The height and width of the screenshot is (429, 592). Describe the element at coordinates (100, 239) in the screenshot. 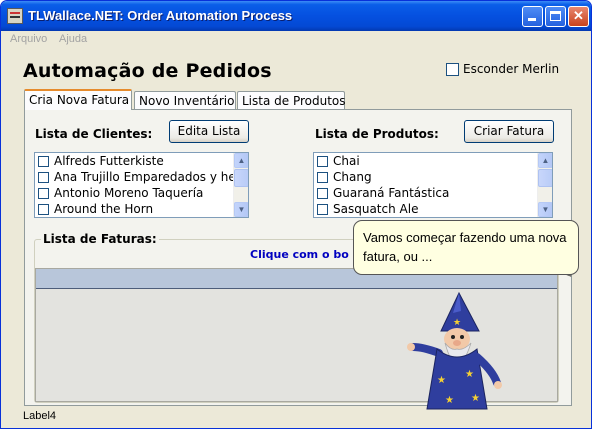

I see `invoices-label: Lista de Faturas:` at that location.